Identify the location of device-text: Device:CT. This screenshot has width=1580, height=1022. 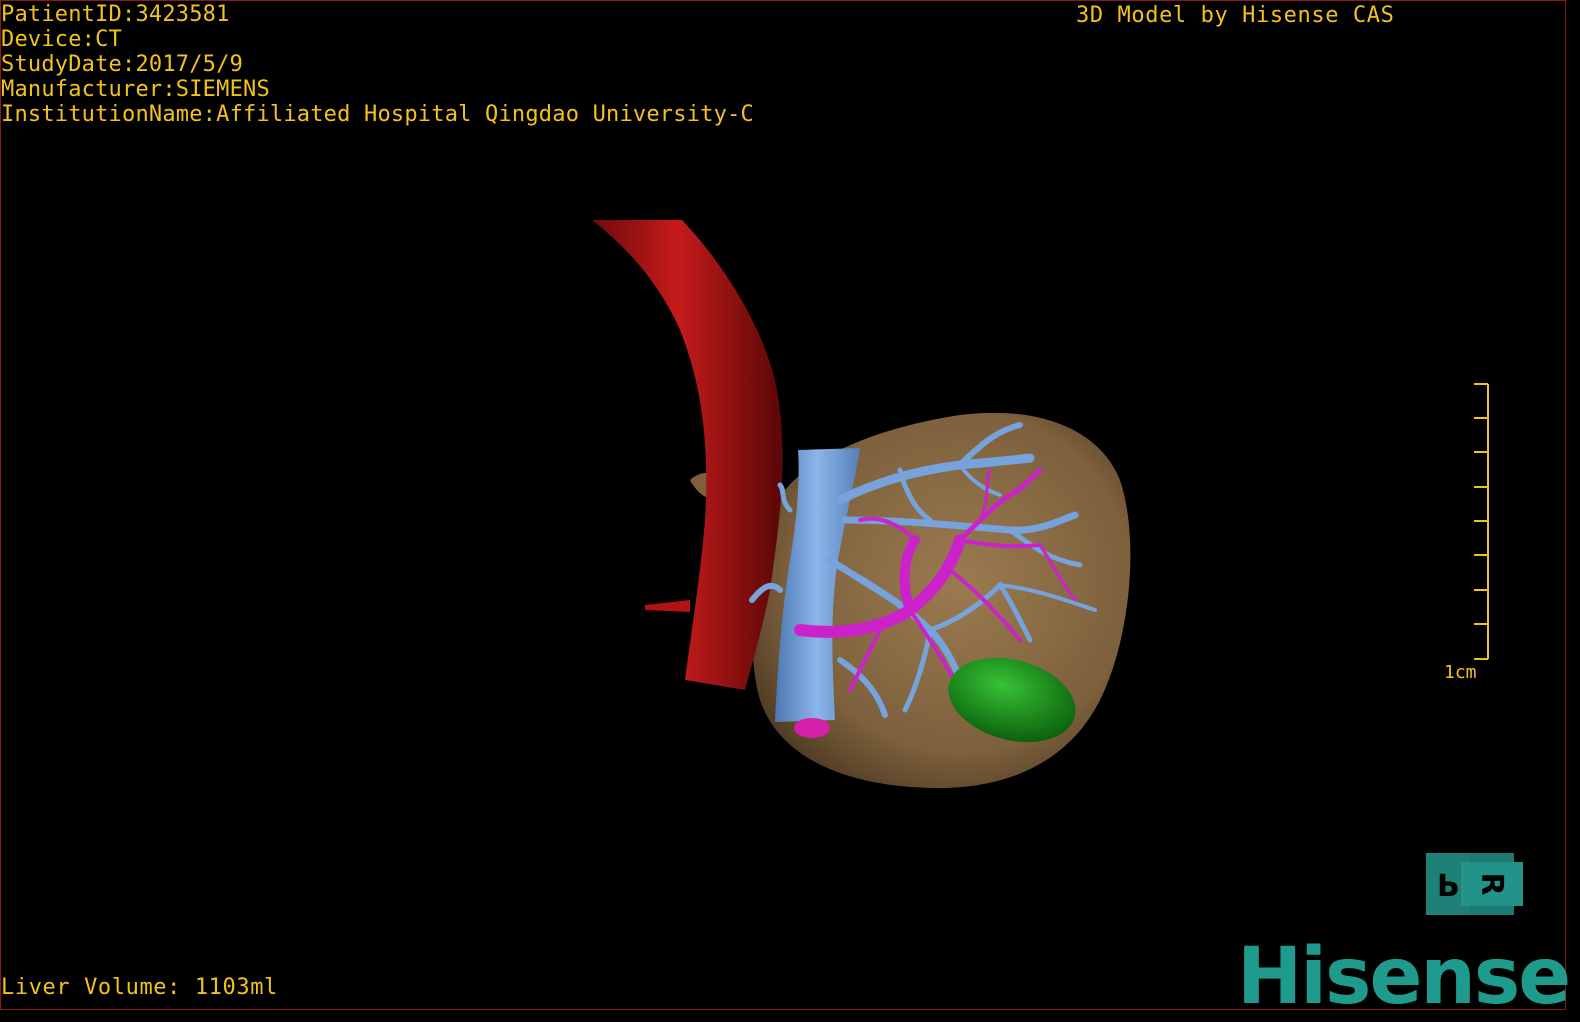
(62, 39).